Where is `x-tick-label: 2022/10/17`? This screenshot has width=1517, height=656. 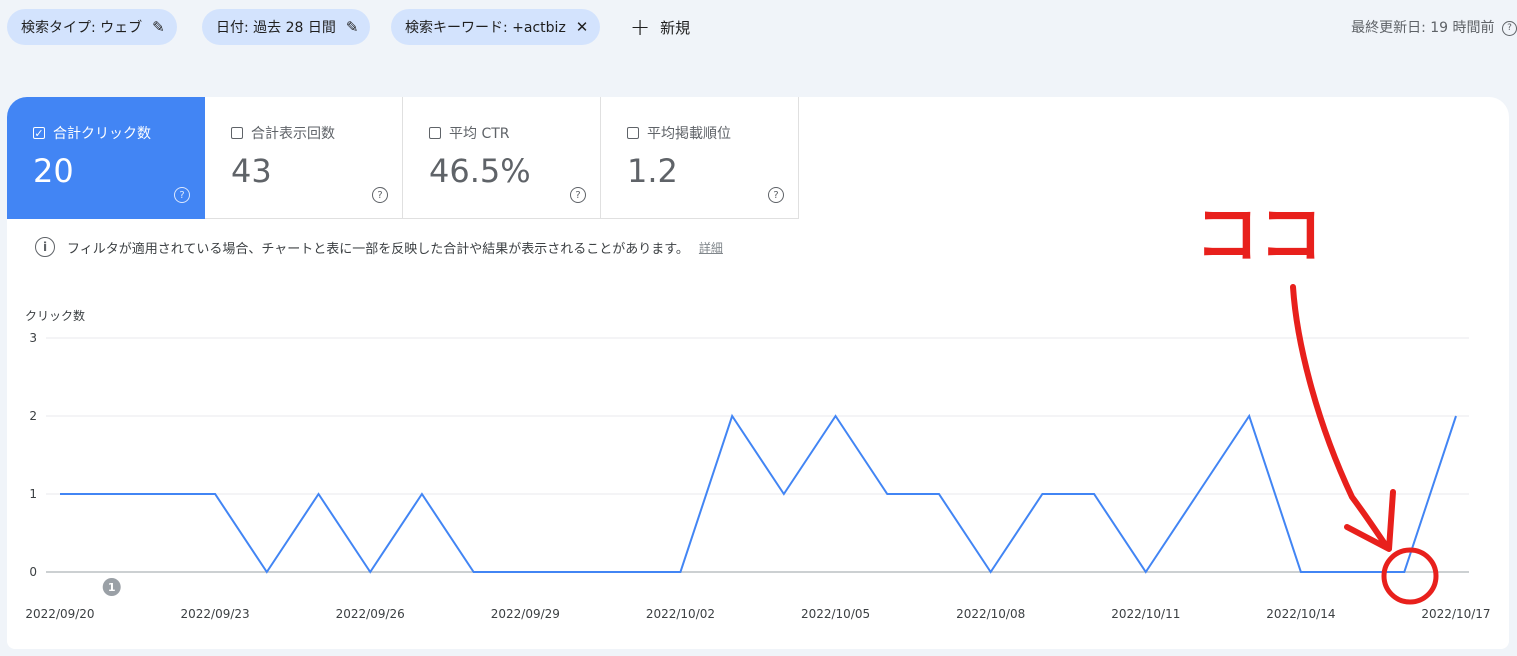
x-tick-label: 2022/10/17 is located at coordinates (1455, 614).